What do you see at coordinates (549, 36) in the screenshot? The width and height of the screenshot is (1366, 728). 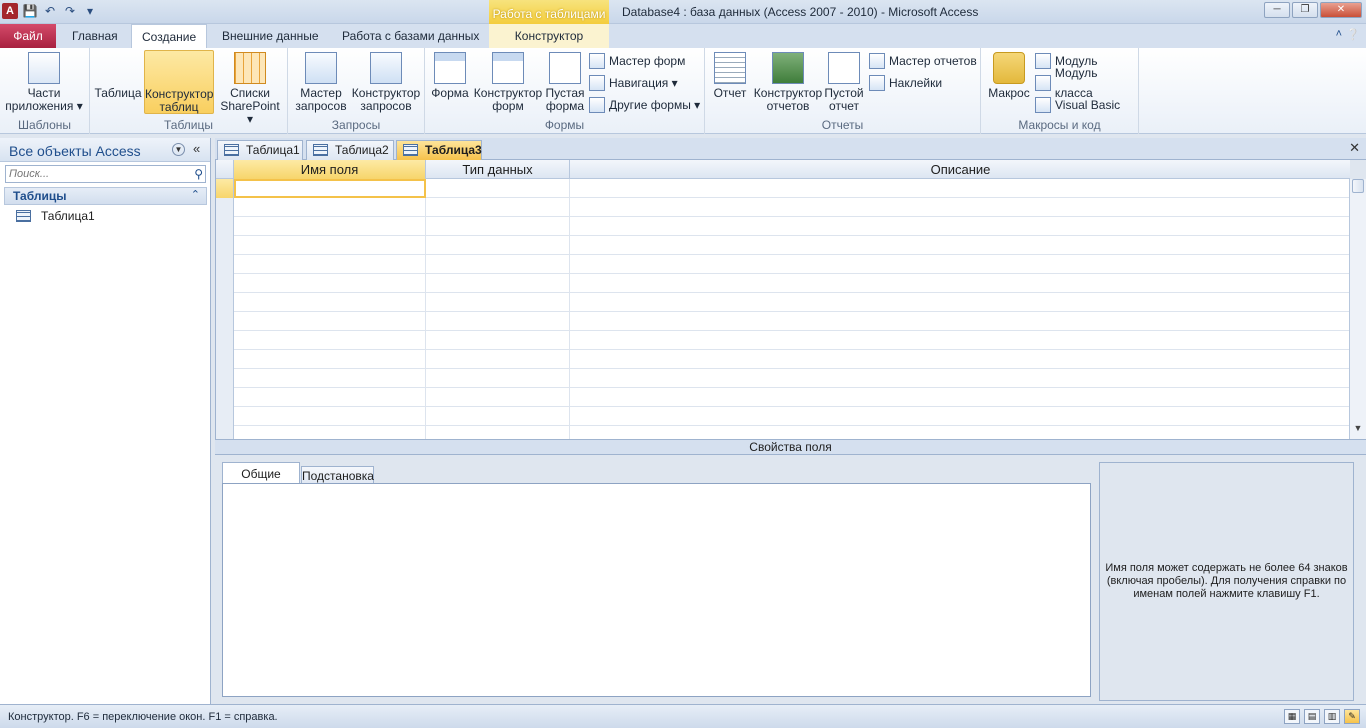 I see `tab-design: Конструктор` at bounding box center [549, 36].